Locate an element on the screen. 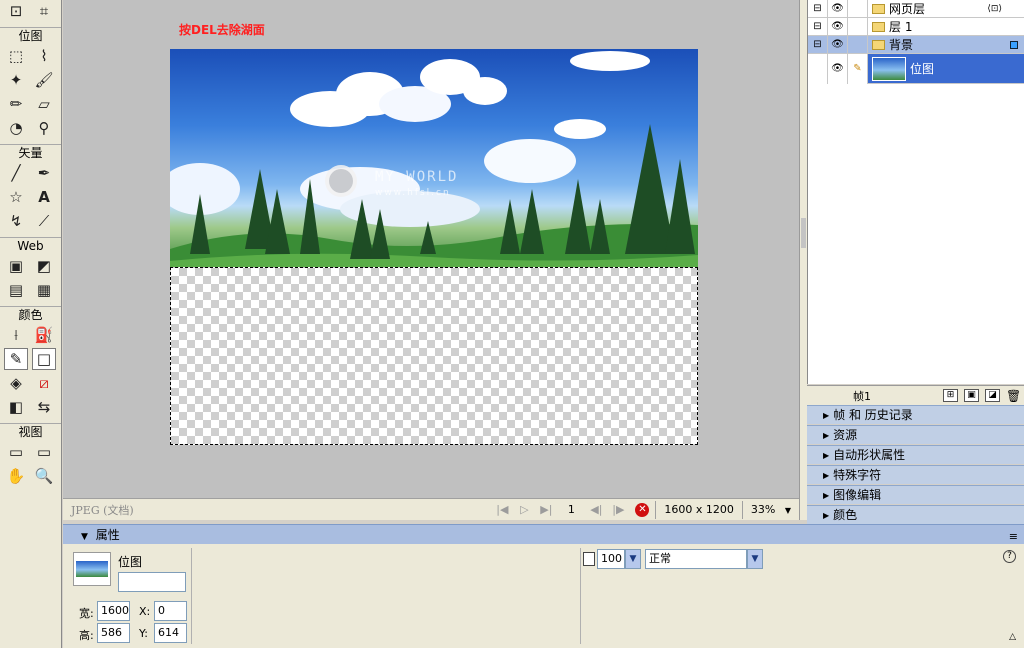 The image size is (1024, 648). crop-tool-icon: ⌗ is located at coordinates (44, 11).